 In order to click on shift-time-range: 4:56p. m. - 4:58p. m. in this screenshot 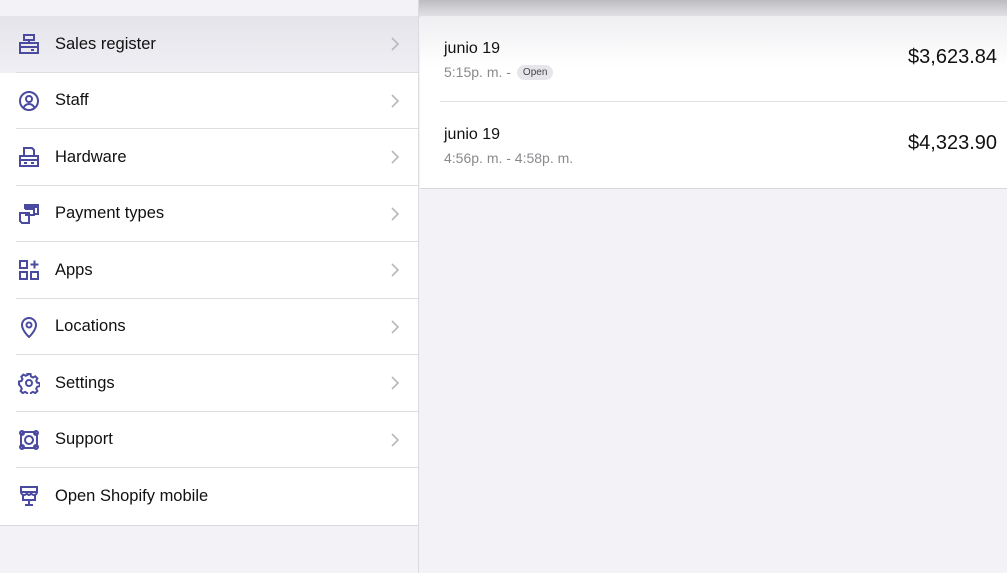, I will do `click(509, 158)`.